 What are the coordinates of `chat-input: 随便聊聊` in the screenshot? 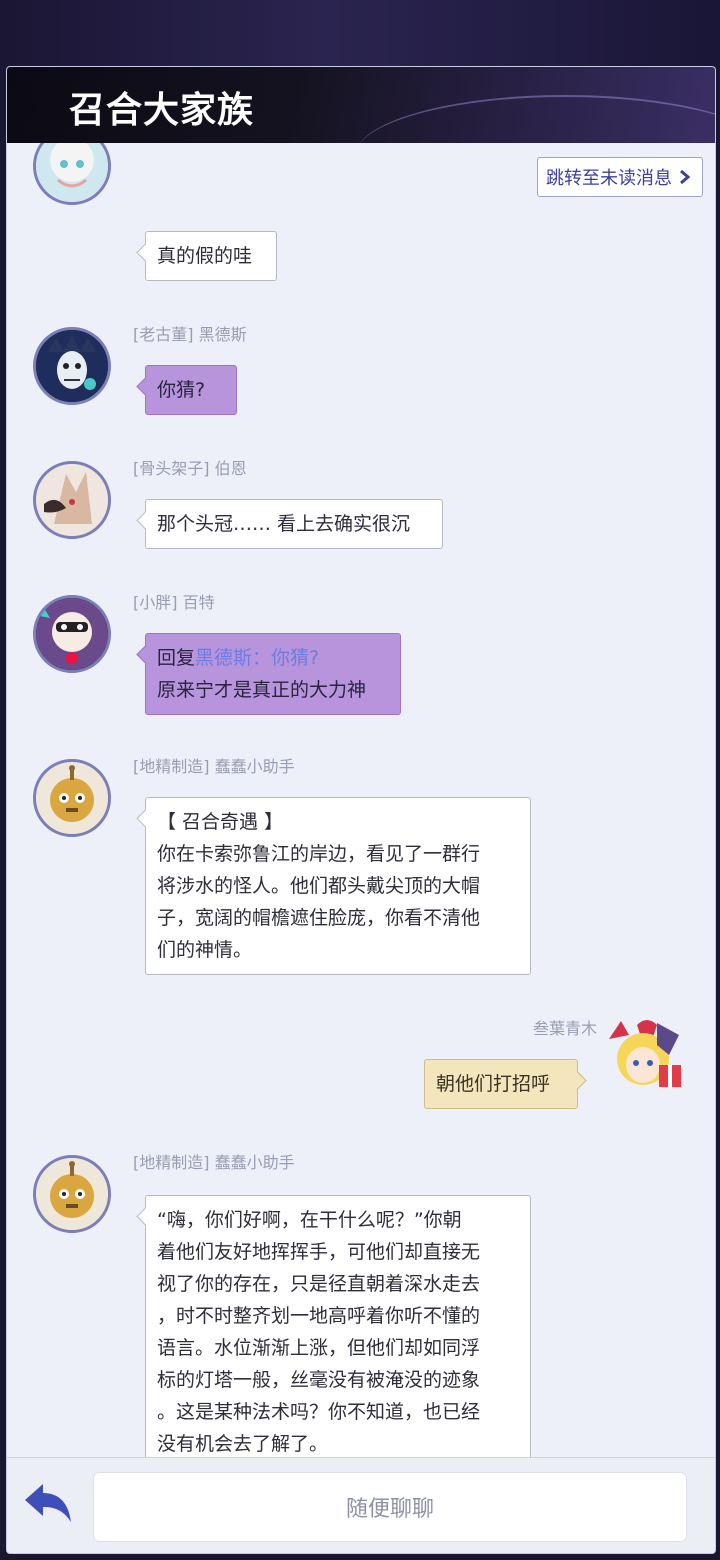 It's located at (390, 1507).